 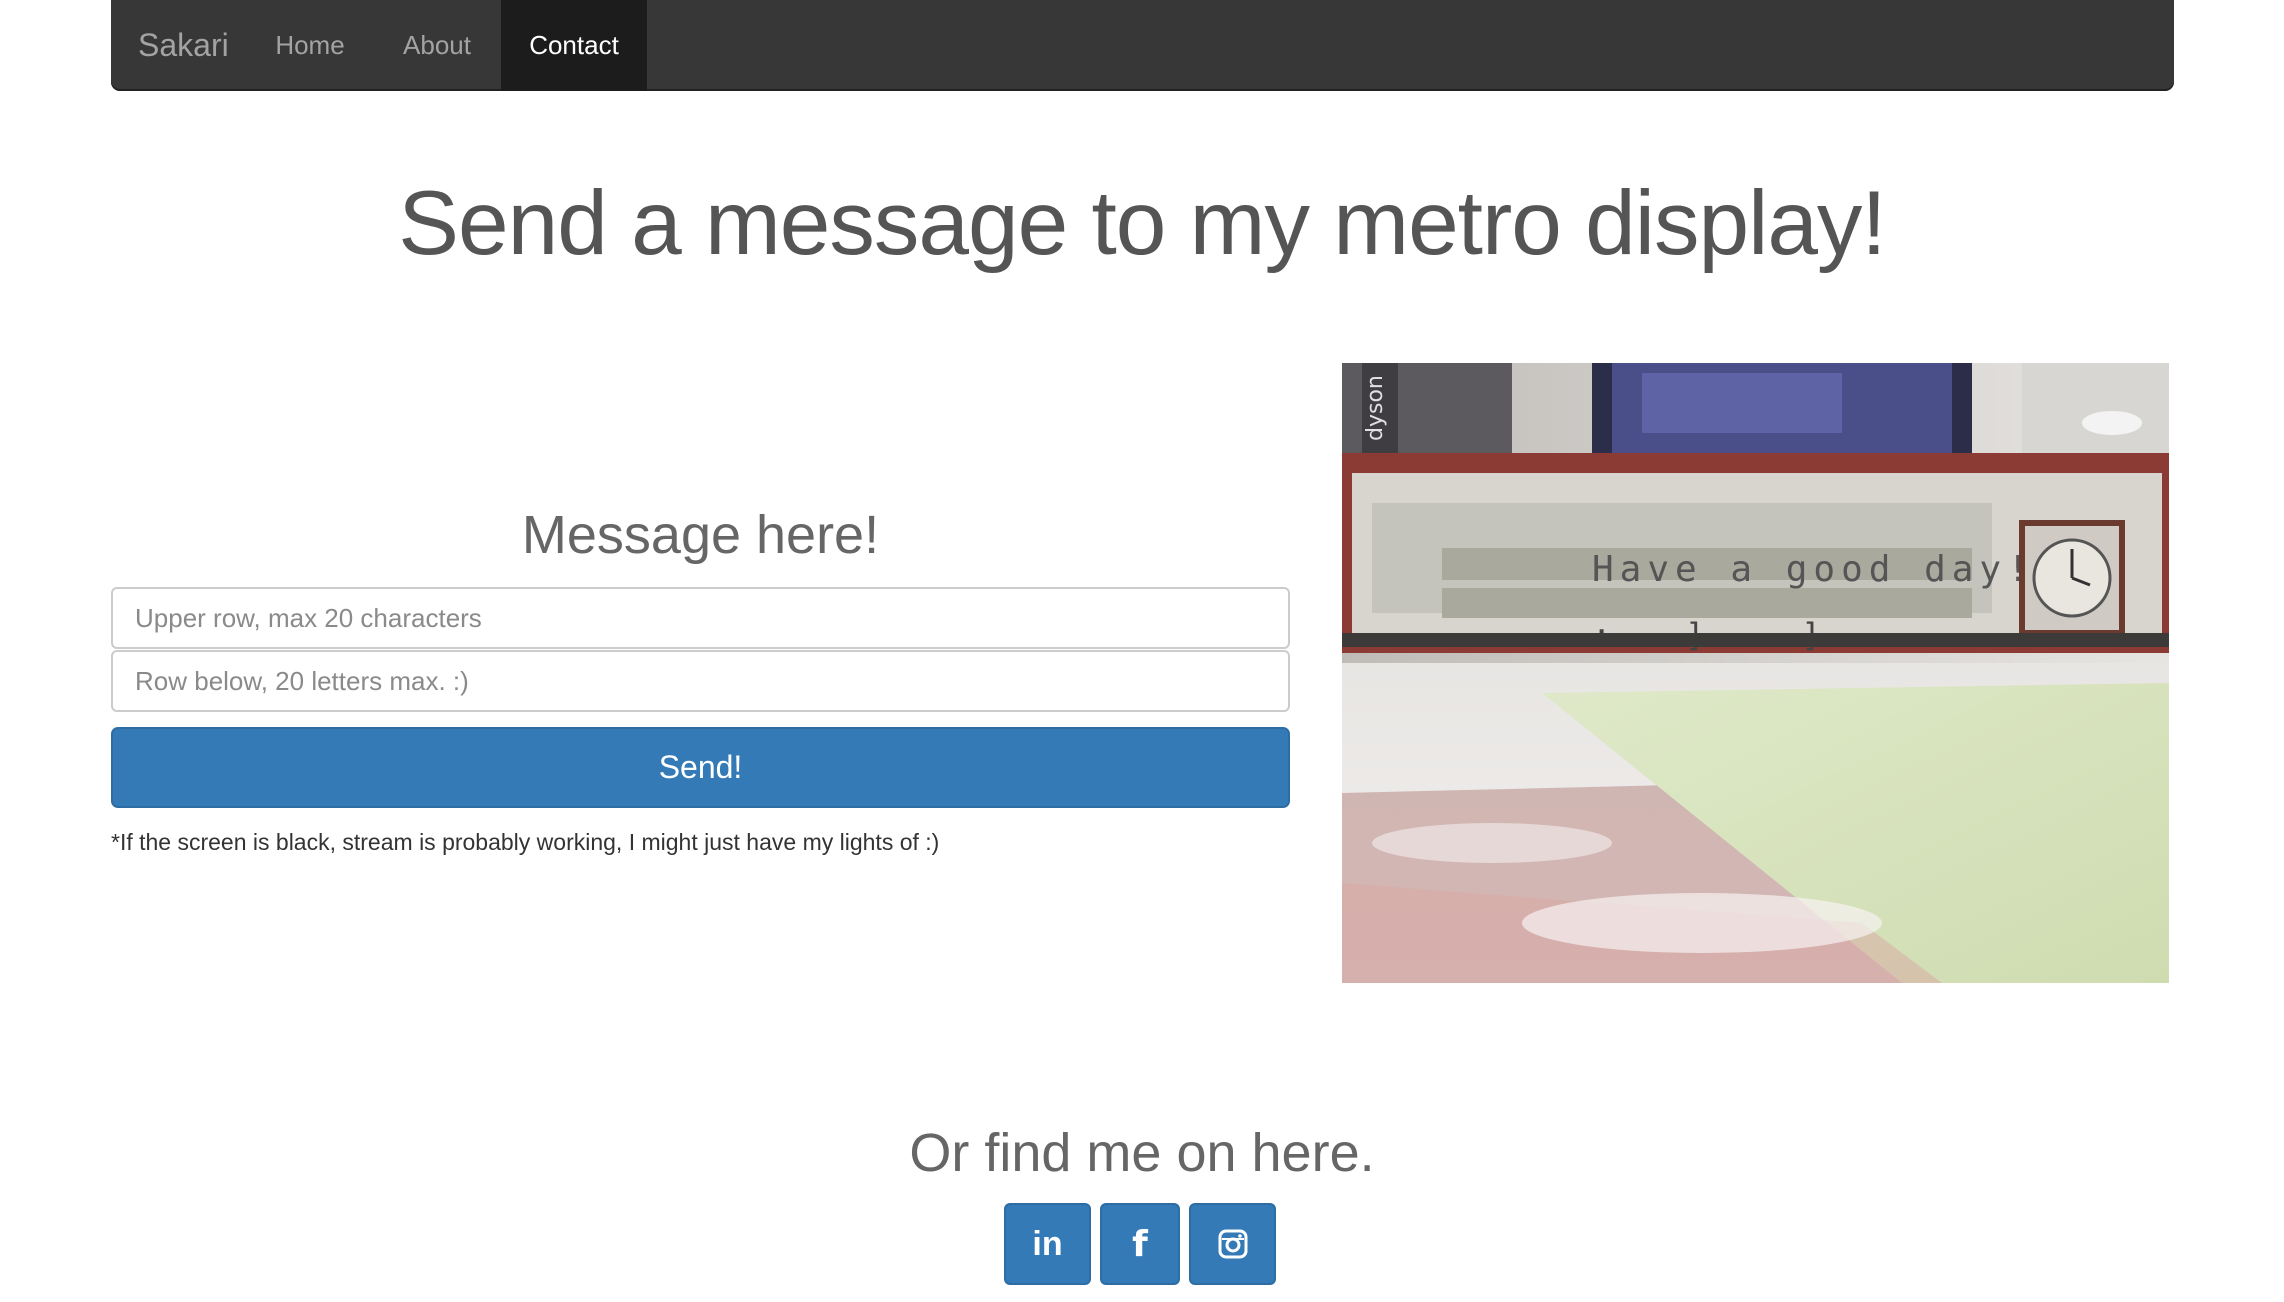 I want to click on nav-item-home: Home, so click(x=310, y=45).